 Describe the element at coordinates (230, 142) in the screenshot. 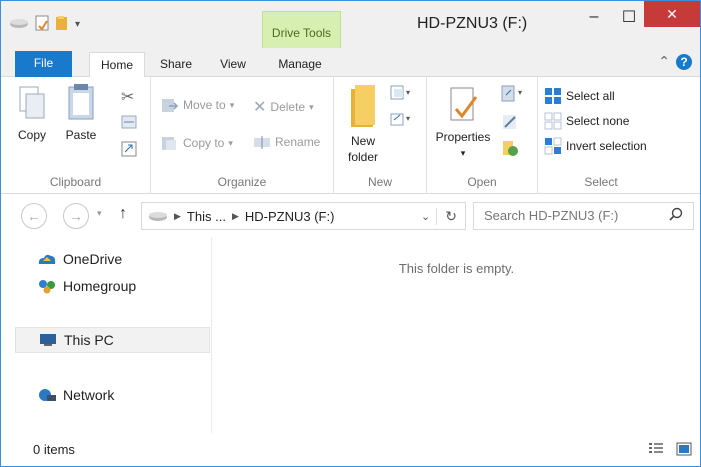

I see `copy-to-dropdown-icon: ▾` at that location.